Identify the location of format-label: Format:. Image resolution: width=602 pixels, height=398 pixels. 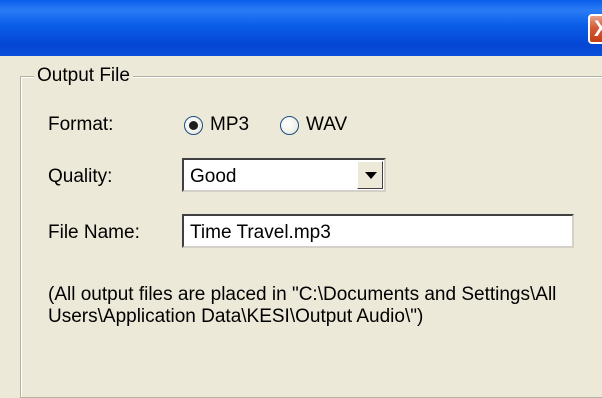
(81, 124).